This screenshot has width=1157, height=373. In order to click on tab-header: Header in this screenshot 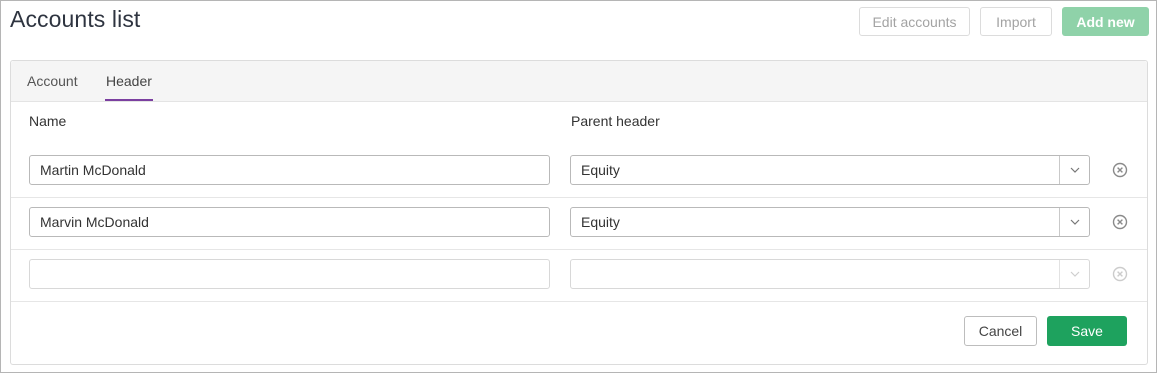, I will do `click(129, 81)`.